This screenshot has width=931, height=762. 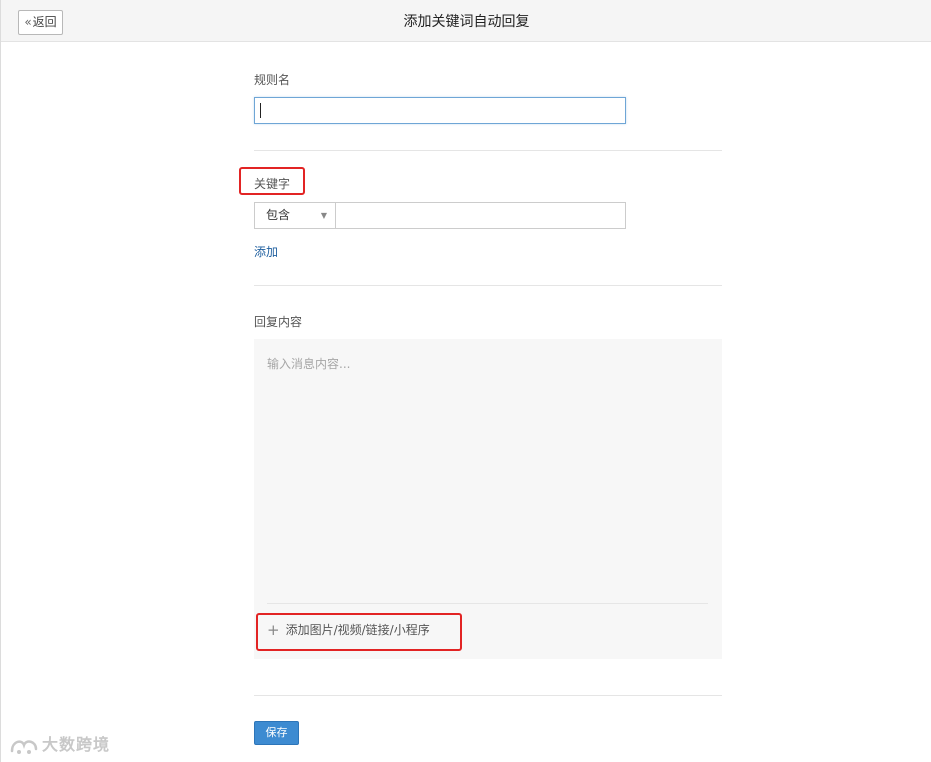 What do you see at coordinates (28, 22) in the screenshot?
I see `double-chevron-left-icon: «` at bounding box center [28, 22].